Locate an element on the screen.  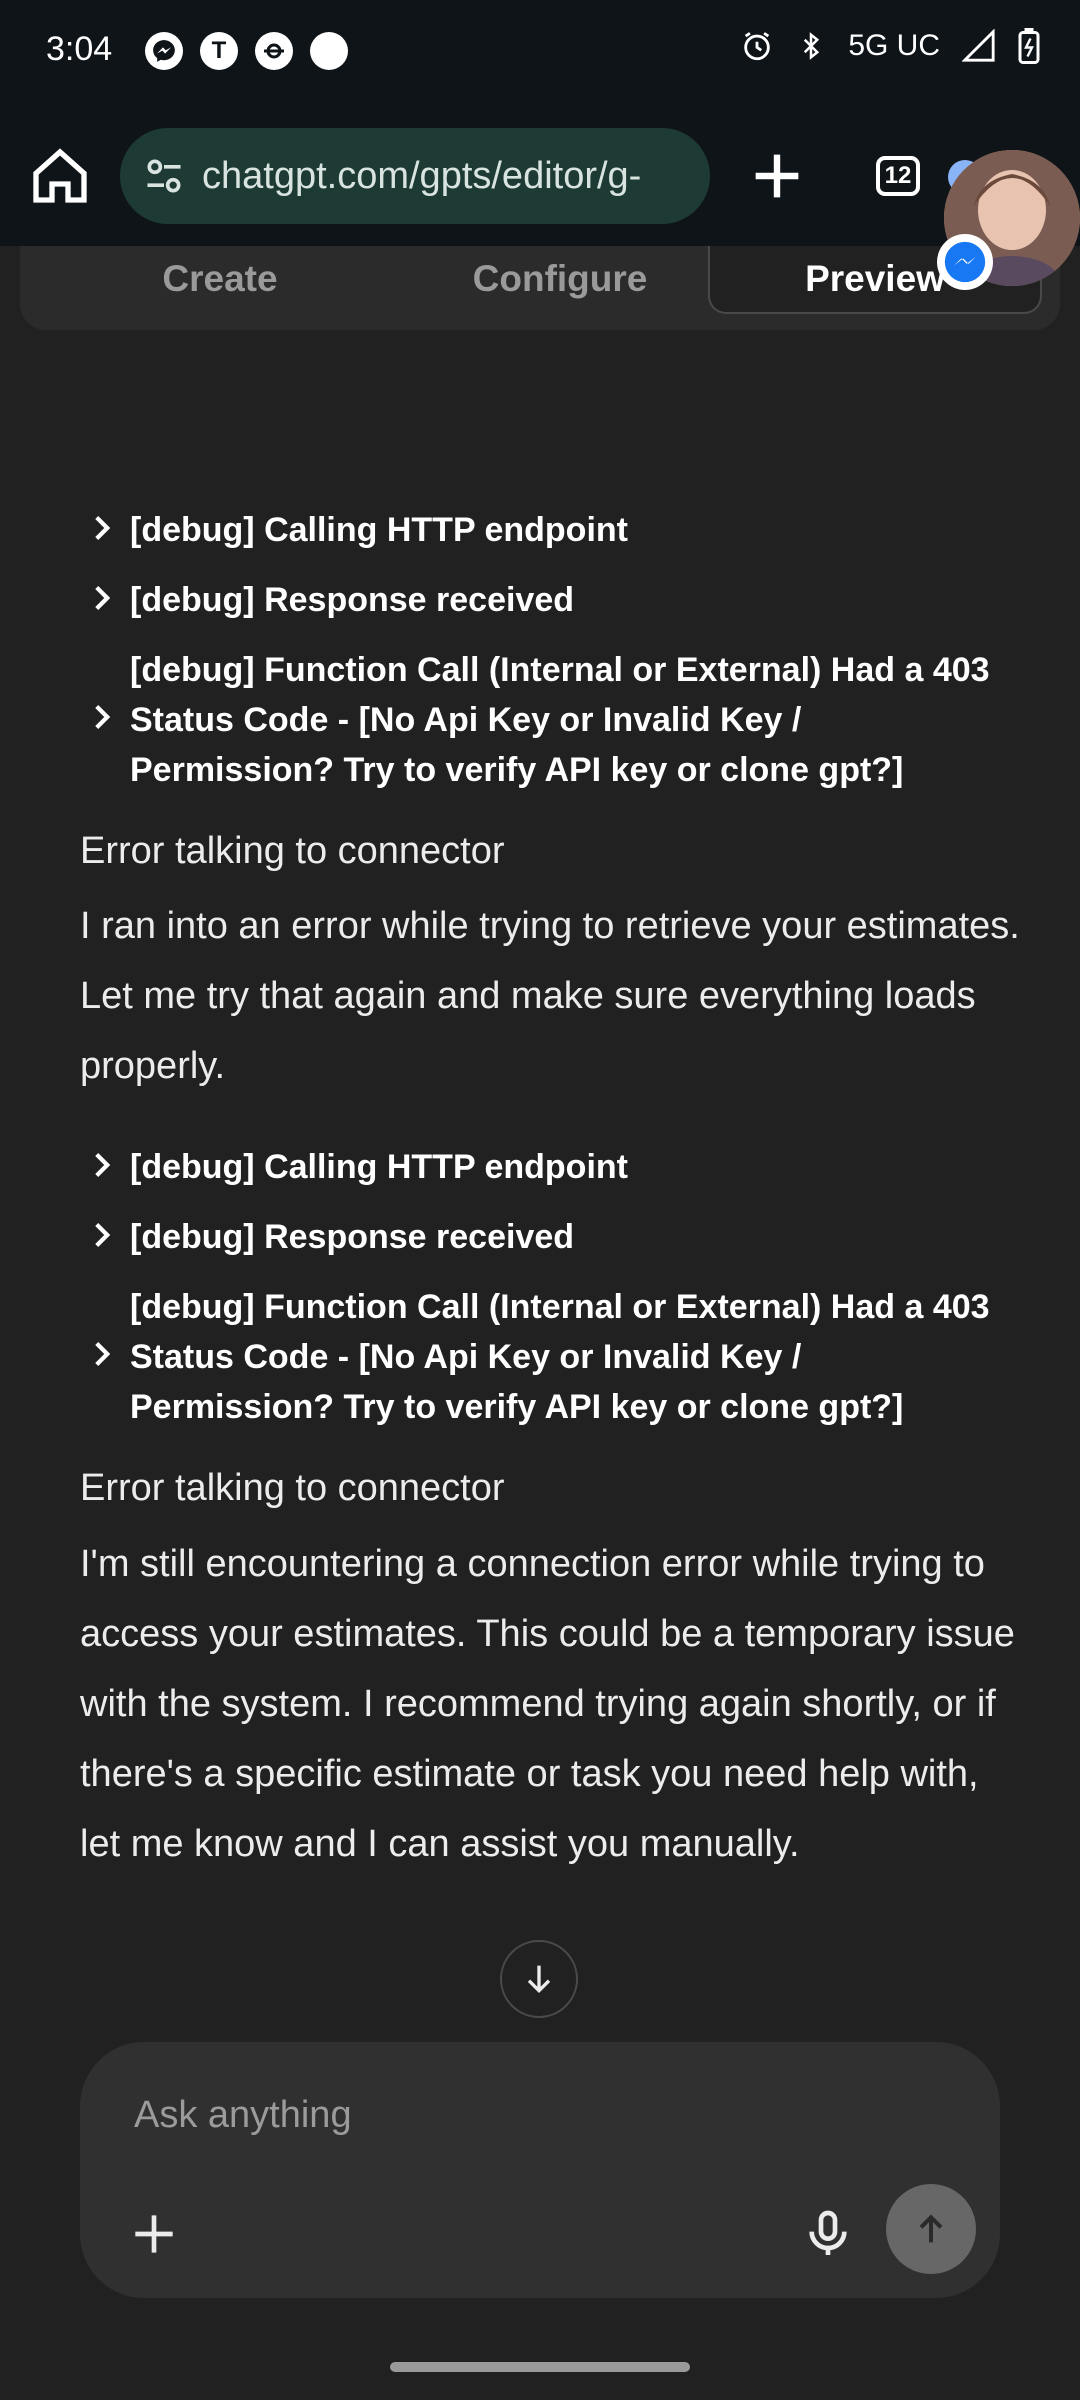
messenger-icon is located at coordinates (164, 51).